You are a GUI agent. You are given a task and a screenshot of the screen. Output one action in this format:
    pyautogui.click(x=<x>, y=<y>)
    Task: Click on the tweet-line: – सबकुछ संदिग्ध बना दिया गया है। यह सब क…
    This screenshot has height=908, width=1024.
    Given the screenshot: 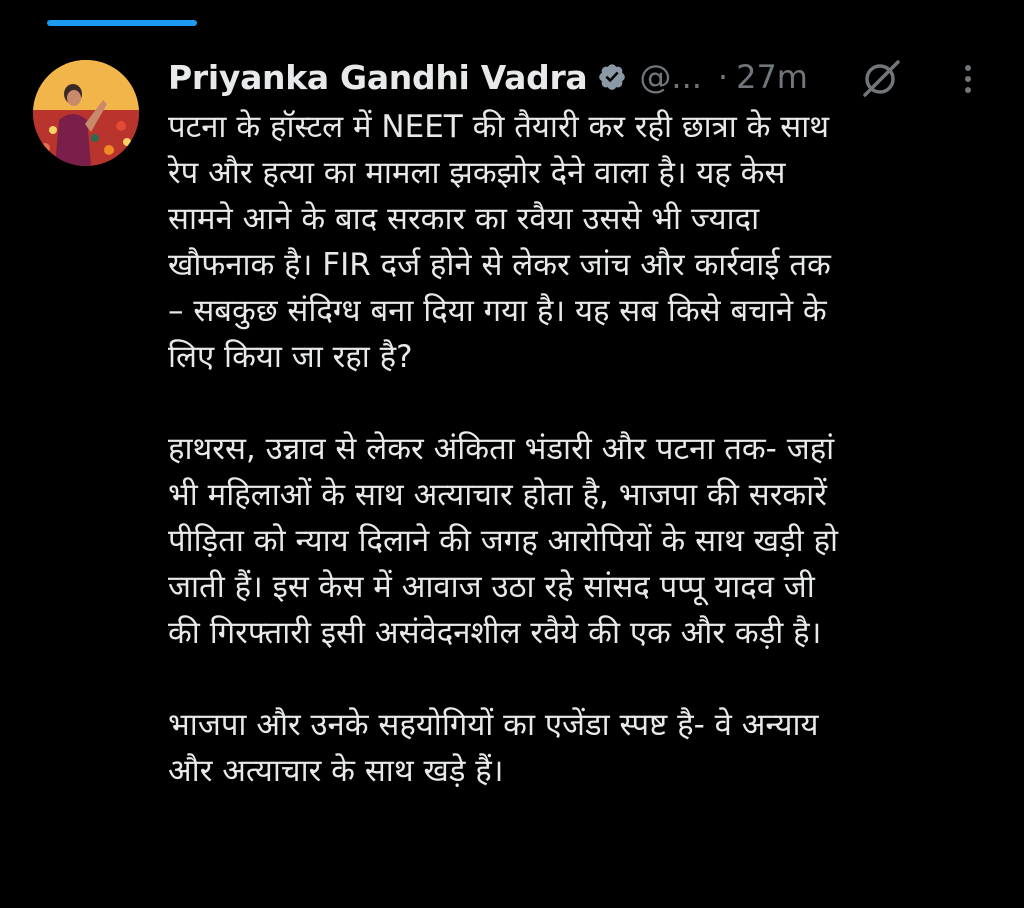 What is the action you would take?
    pyautogui.click(x=497, y=311)
    